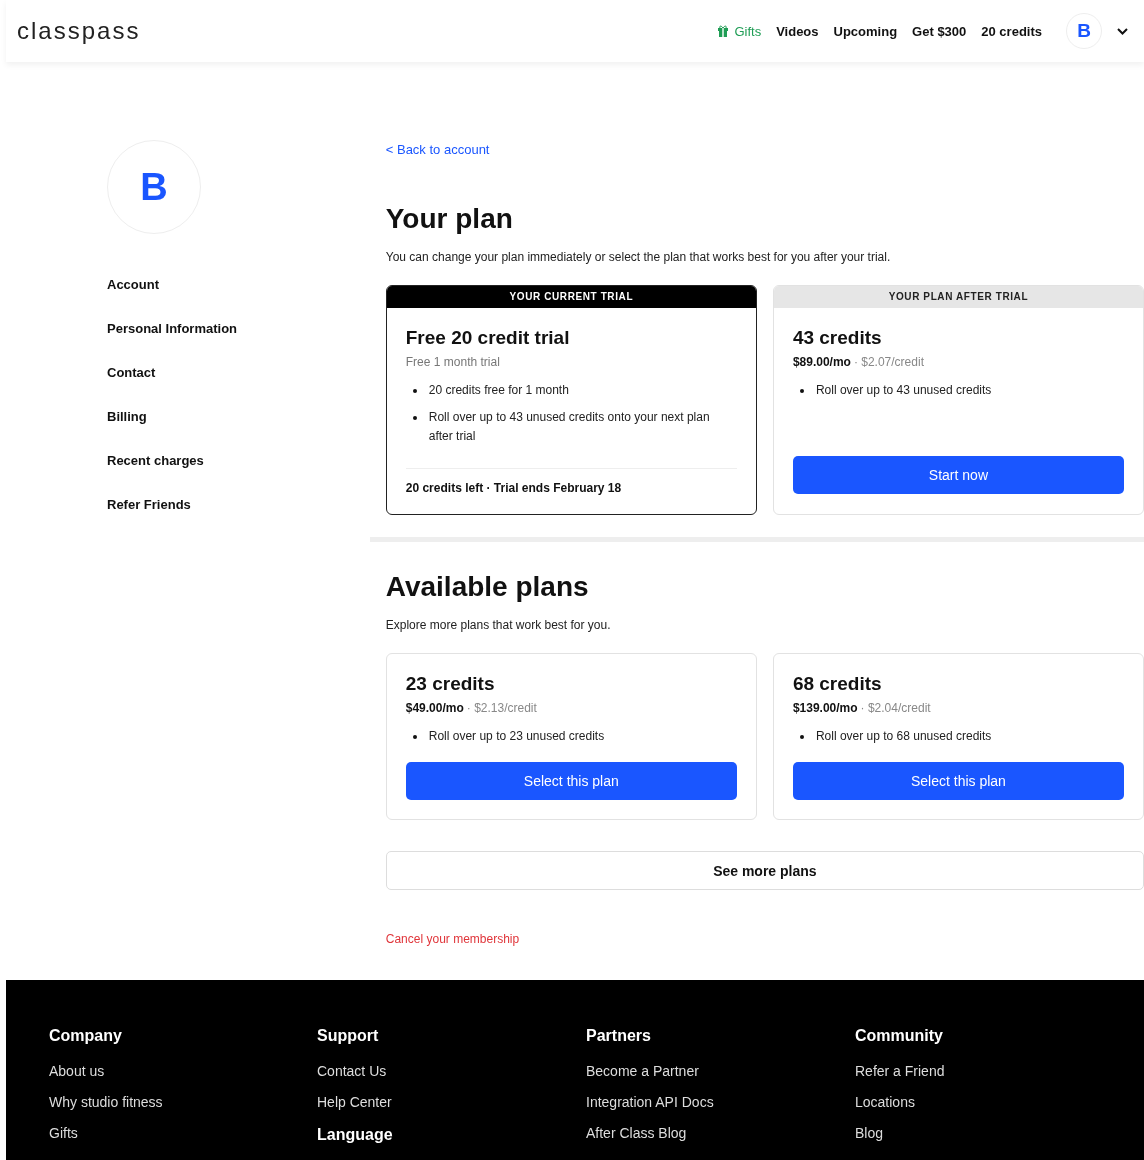  What do you see at coordinates (86, 1036) in the screenshot?
I see `footer-heading: Company` at bounding box center [86, 1036].